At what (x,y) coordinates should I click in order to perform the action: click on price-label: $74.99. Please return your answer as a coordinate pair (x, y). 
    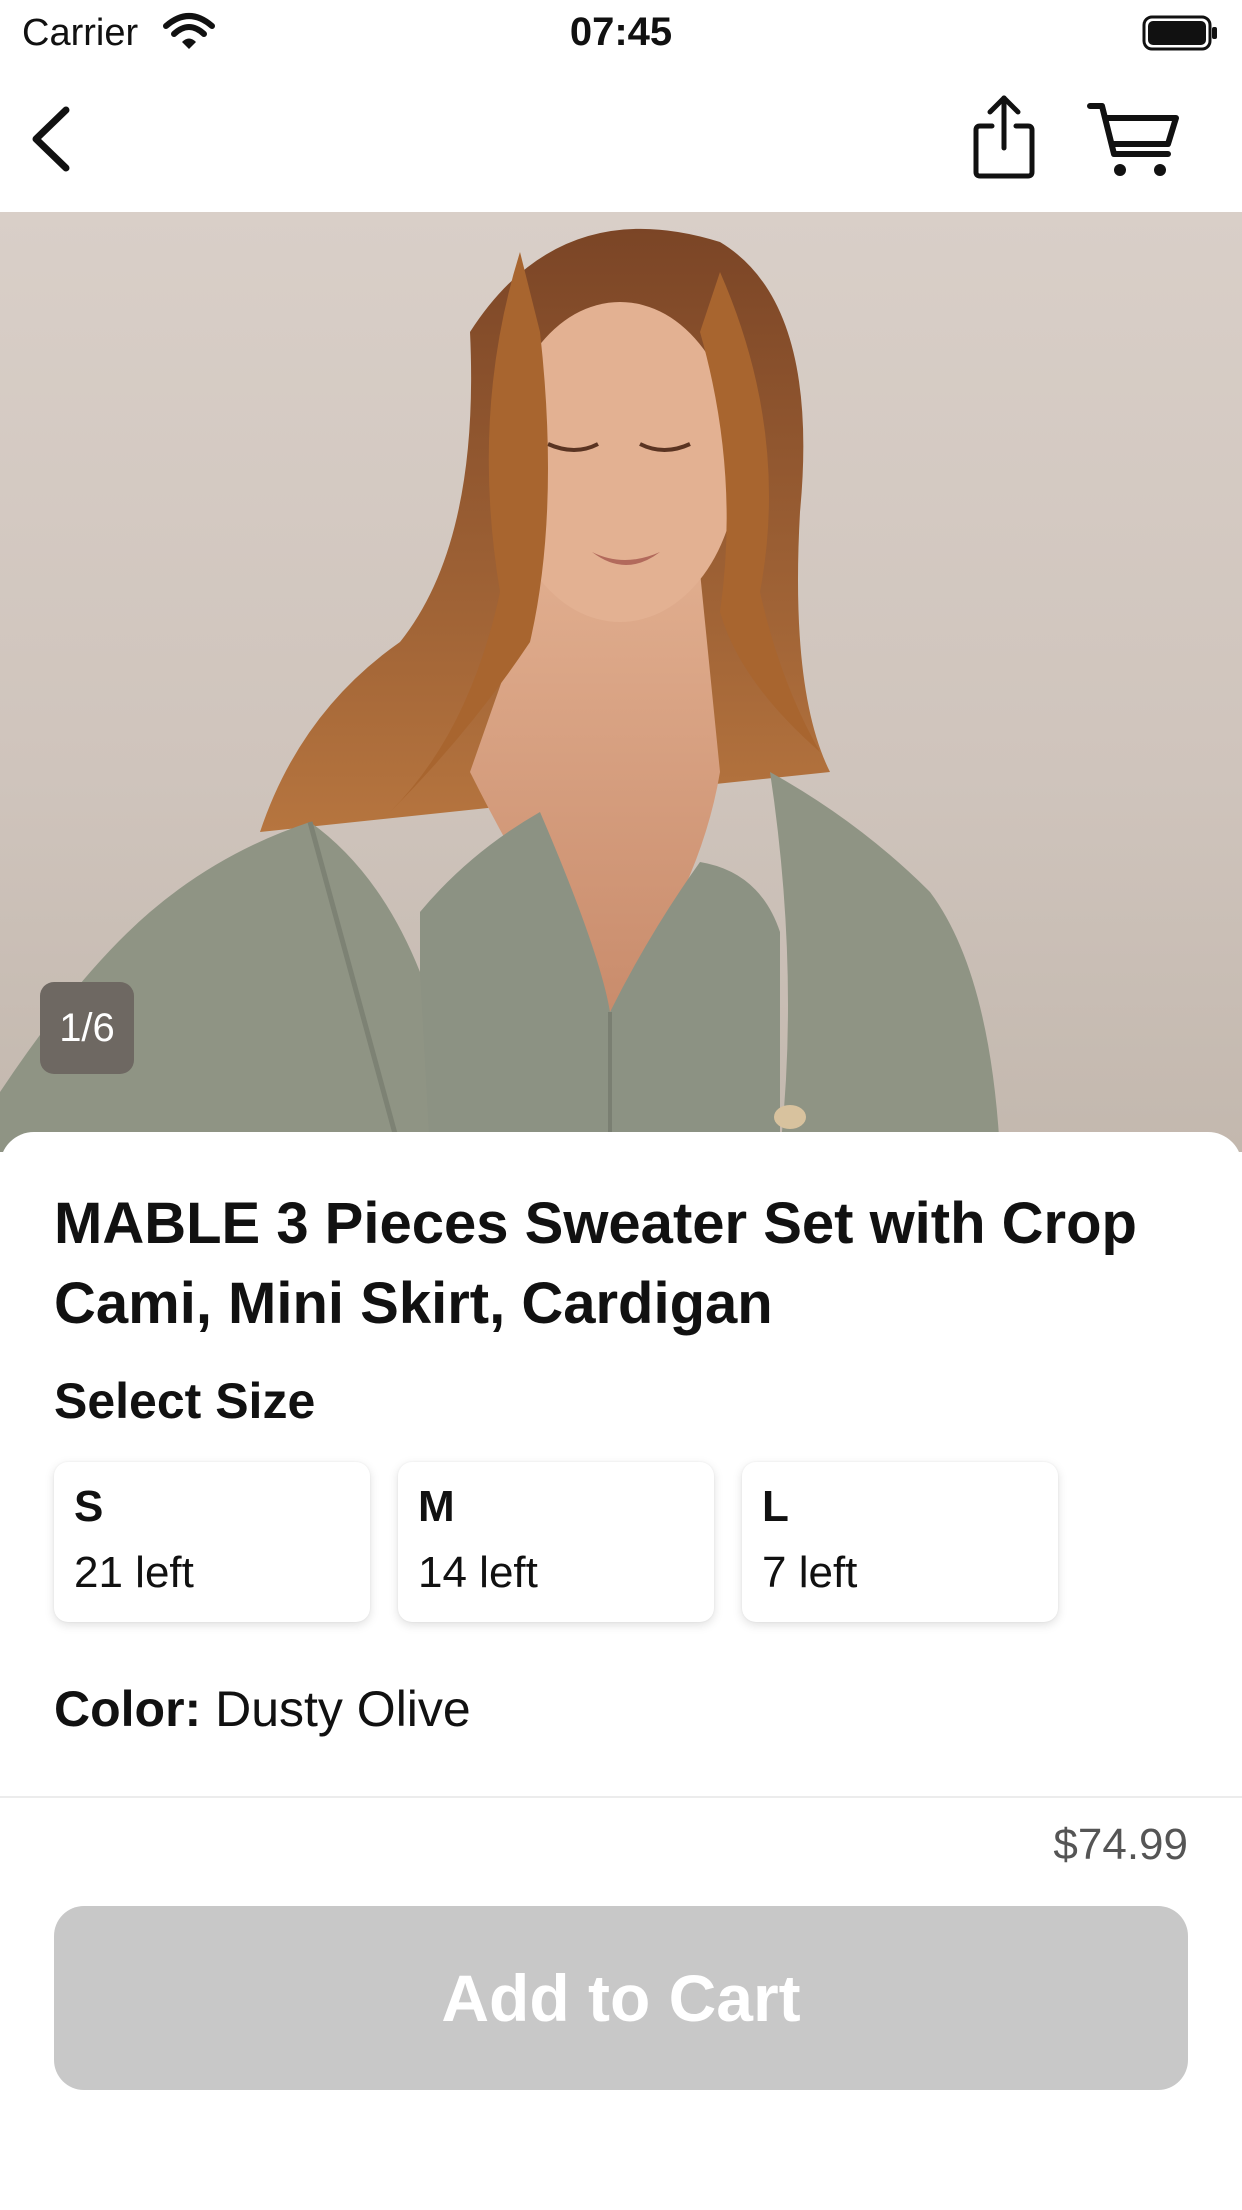
    Looking at the image, I should click on (1120, 1844).